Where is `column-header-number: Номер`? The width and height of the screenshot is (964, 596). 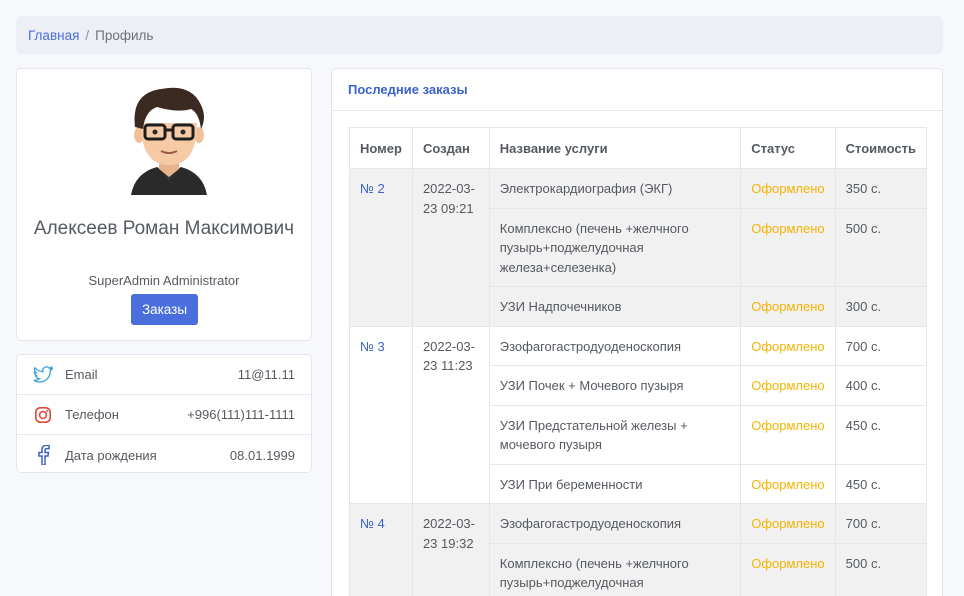 column-header-number: Номер is located at coordinates (381, 148).